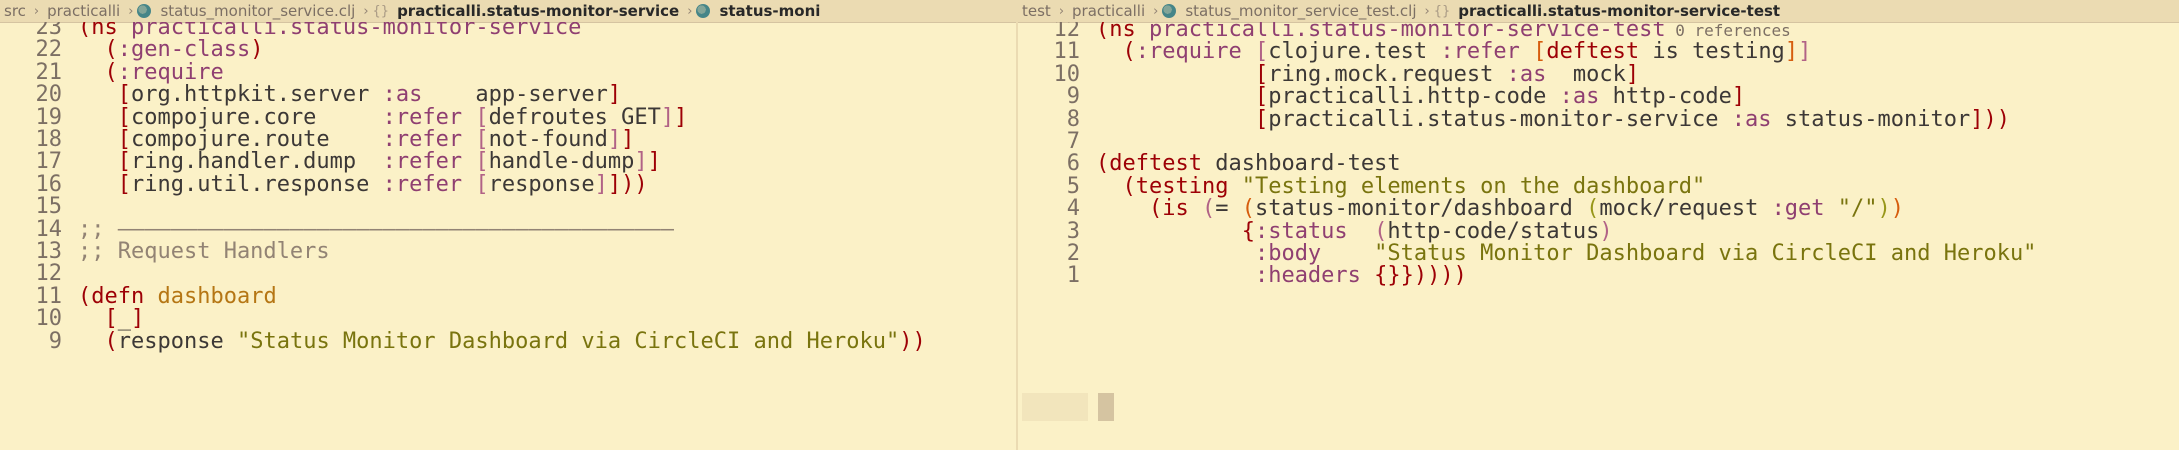 The image size is (2179, 450). What do you see at coordinates (538, 11) in the screenshot?
I see `breadcrumb-item: practicalli.status-monitor-service` at bounding box center [538, 11].